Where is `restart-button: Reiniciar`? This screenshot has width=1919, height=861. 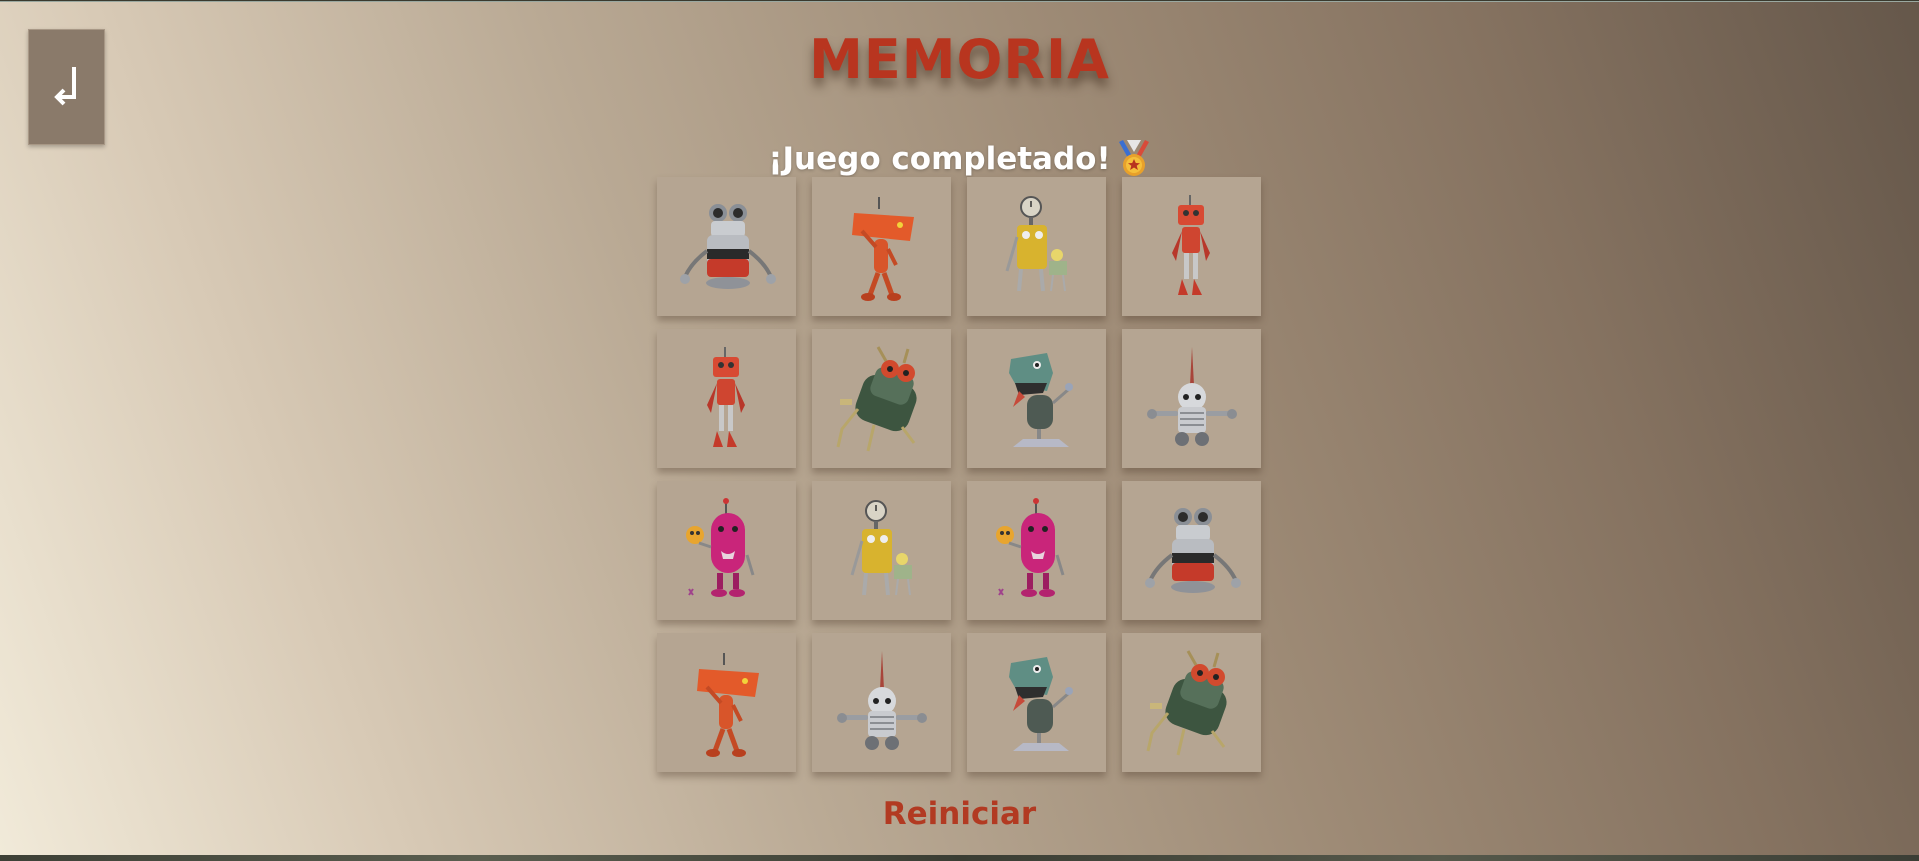
restart-button: Reiniciar is located at coordinates (959, 814).